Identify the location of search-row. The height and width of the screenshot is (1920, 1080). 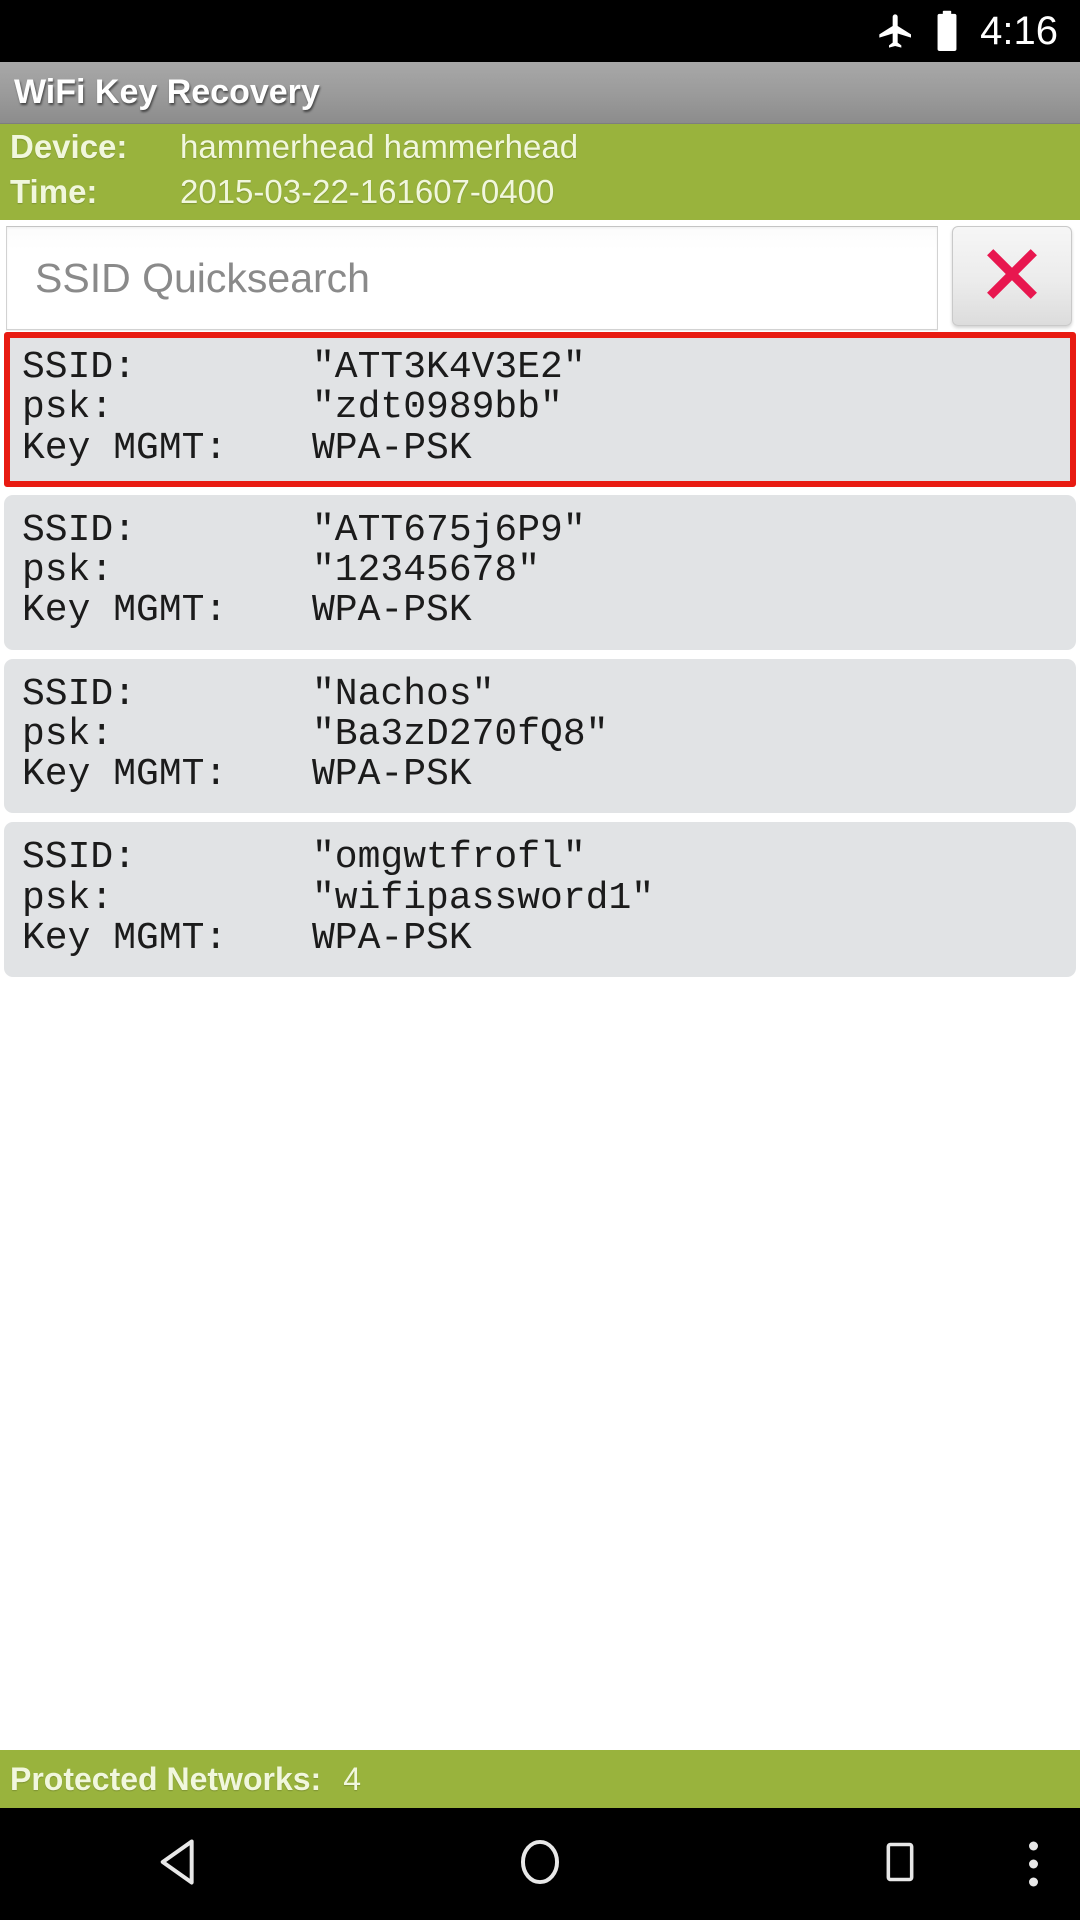
(540, 276).